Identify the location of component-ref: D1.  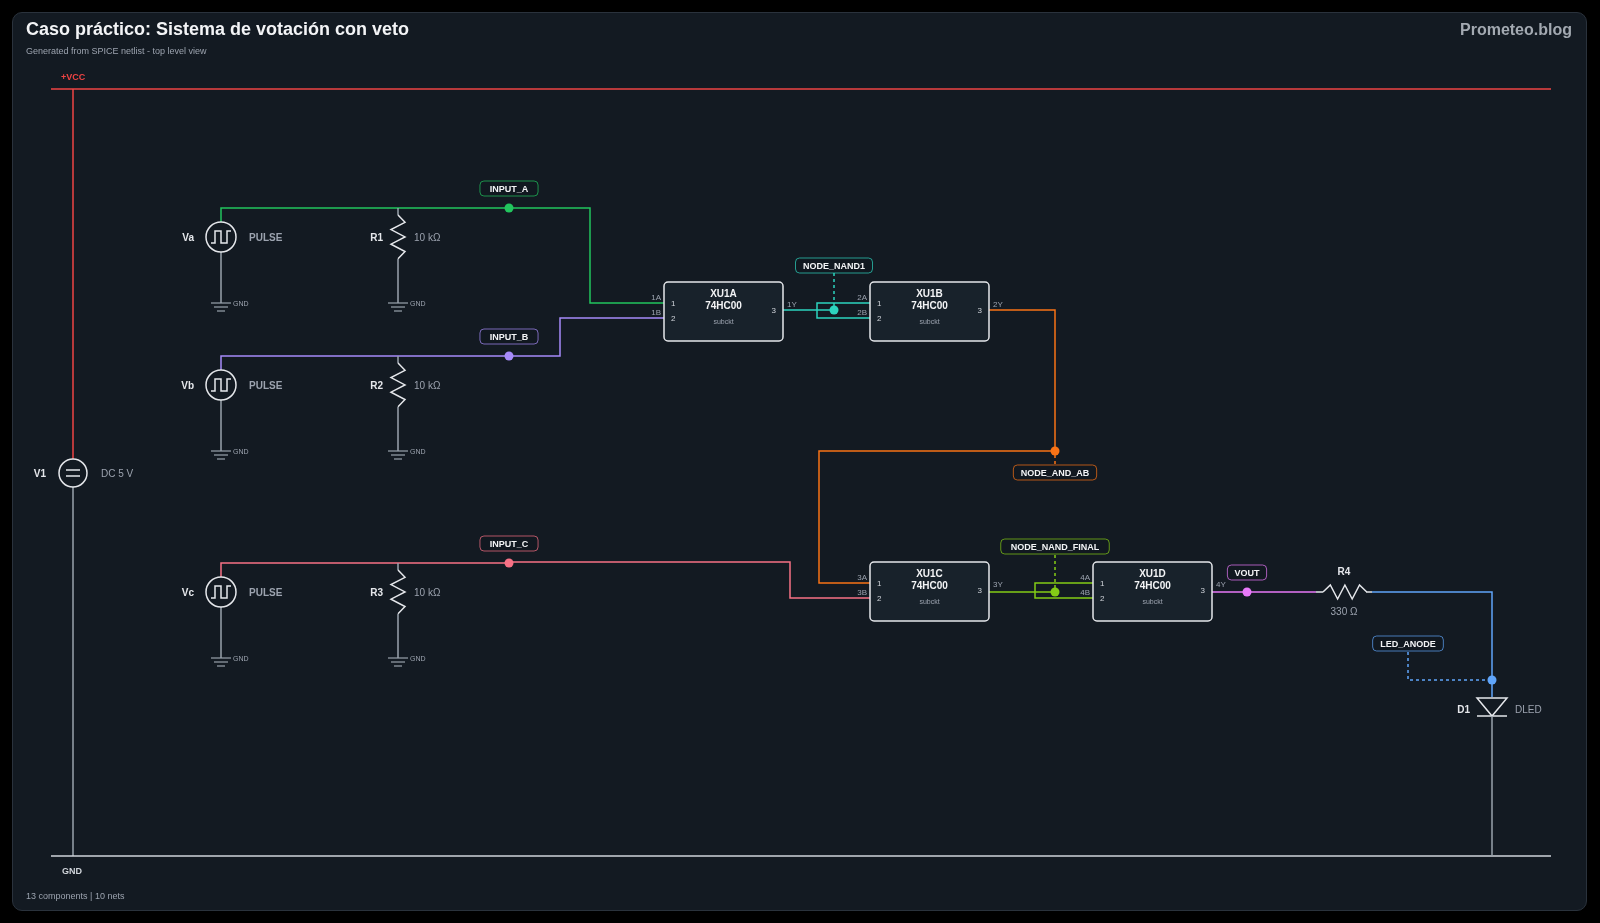
(1463, 709).